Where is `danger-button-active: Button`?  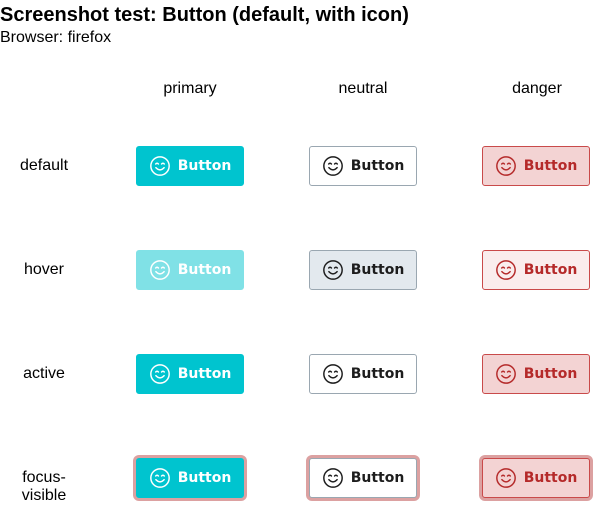
danger-button-active: Button is located at coordinates (536, 374).